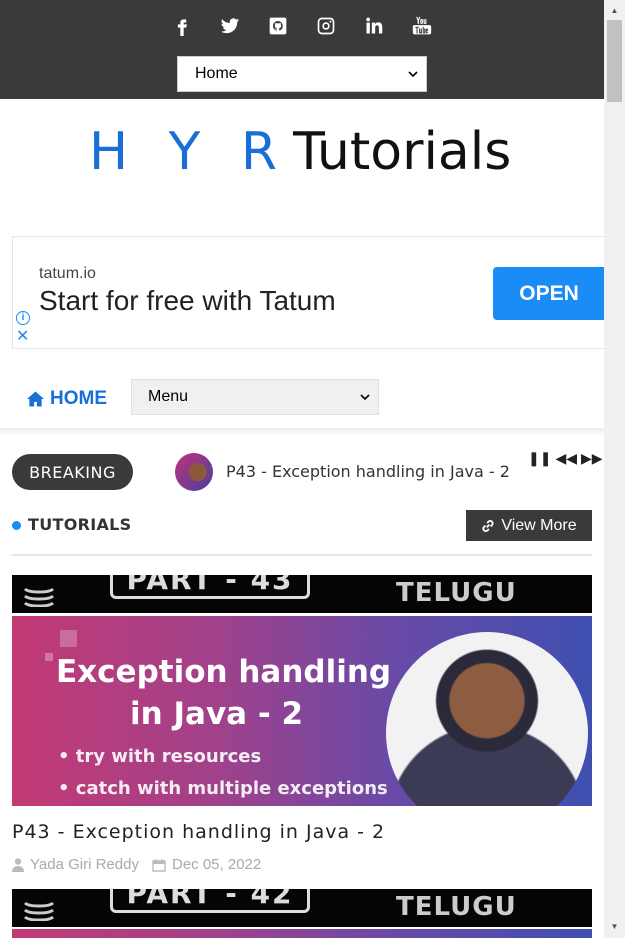 This screenshot has height=938, width=625. Describe the element at coordinates (302, 74) in the screenshot. I see `top-nav-select: Home` at that location.